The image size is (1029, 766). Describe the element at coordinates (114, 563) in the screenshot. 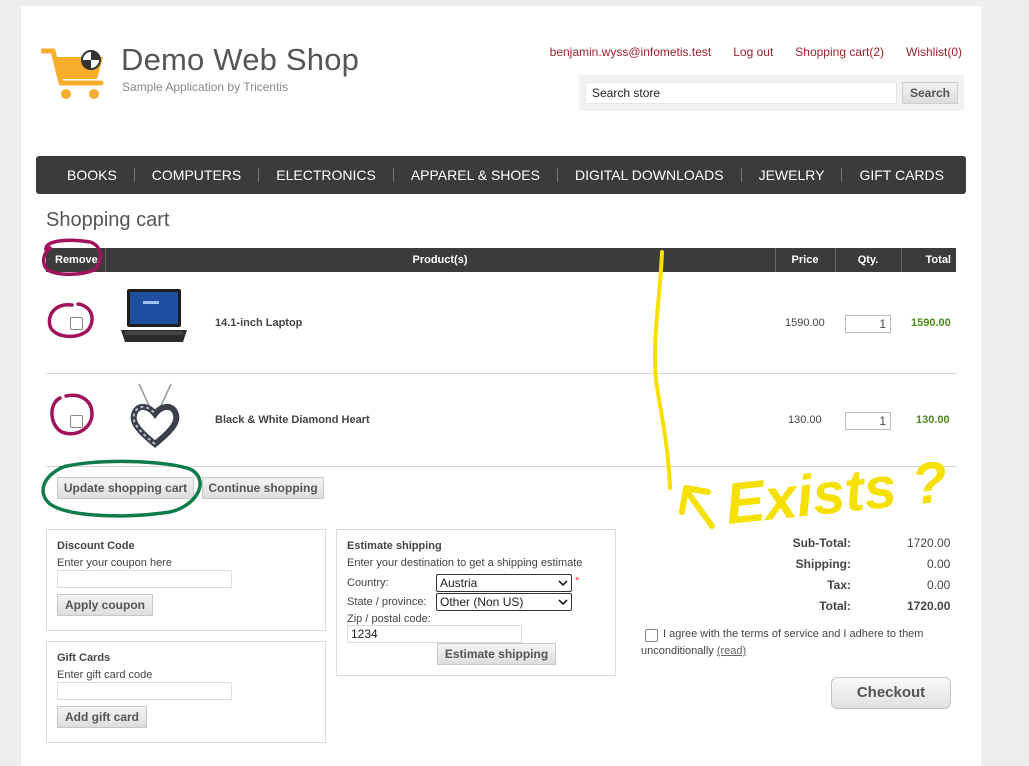

I see `discount-hint: Enter your coupon here` at that location.